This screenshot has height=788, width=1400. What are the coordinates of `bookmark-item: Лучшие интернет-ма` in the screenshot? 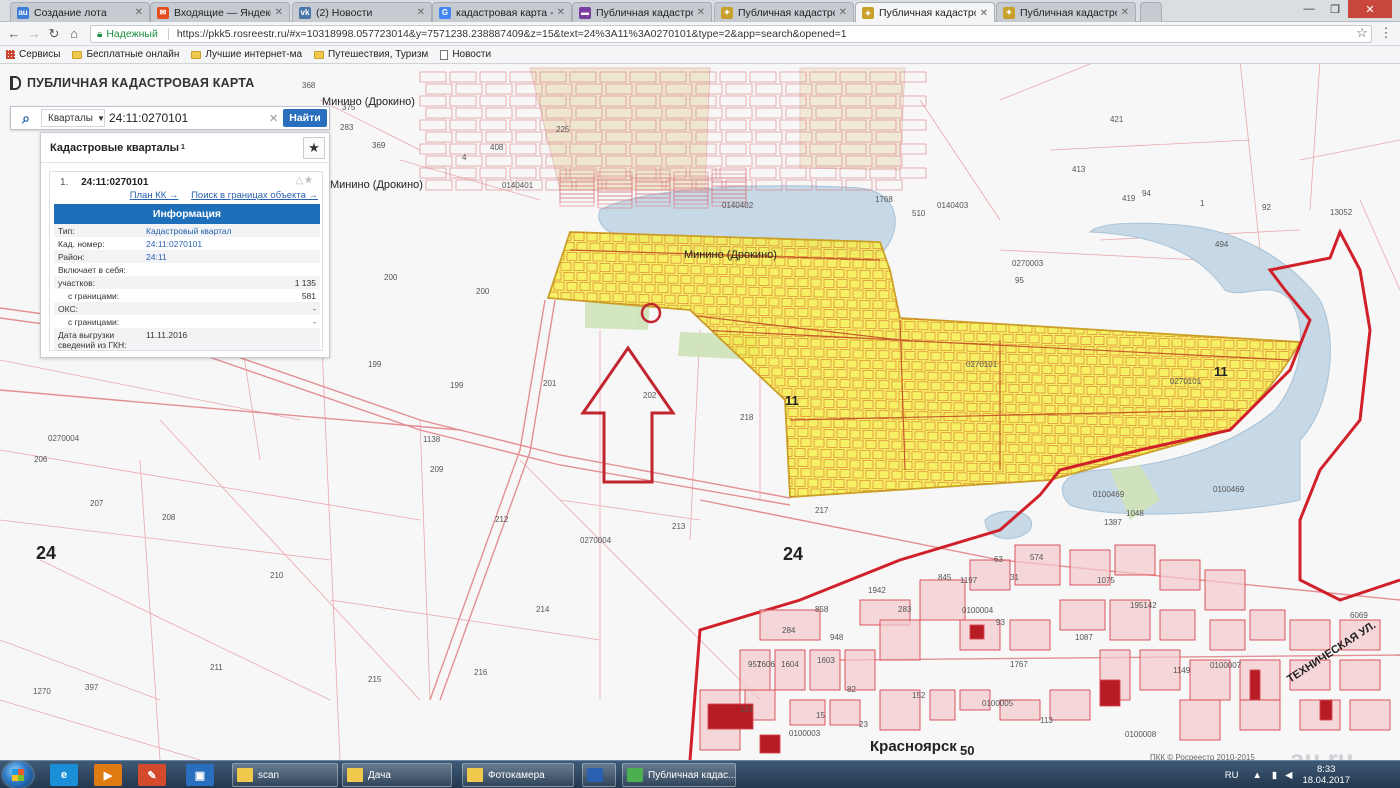 It's located at (246, 54).